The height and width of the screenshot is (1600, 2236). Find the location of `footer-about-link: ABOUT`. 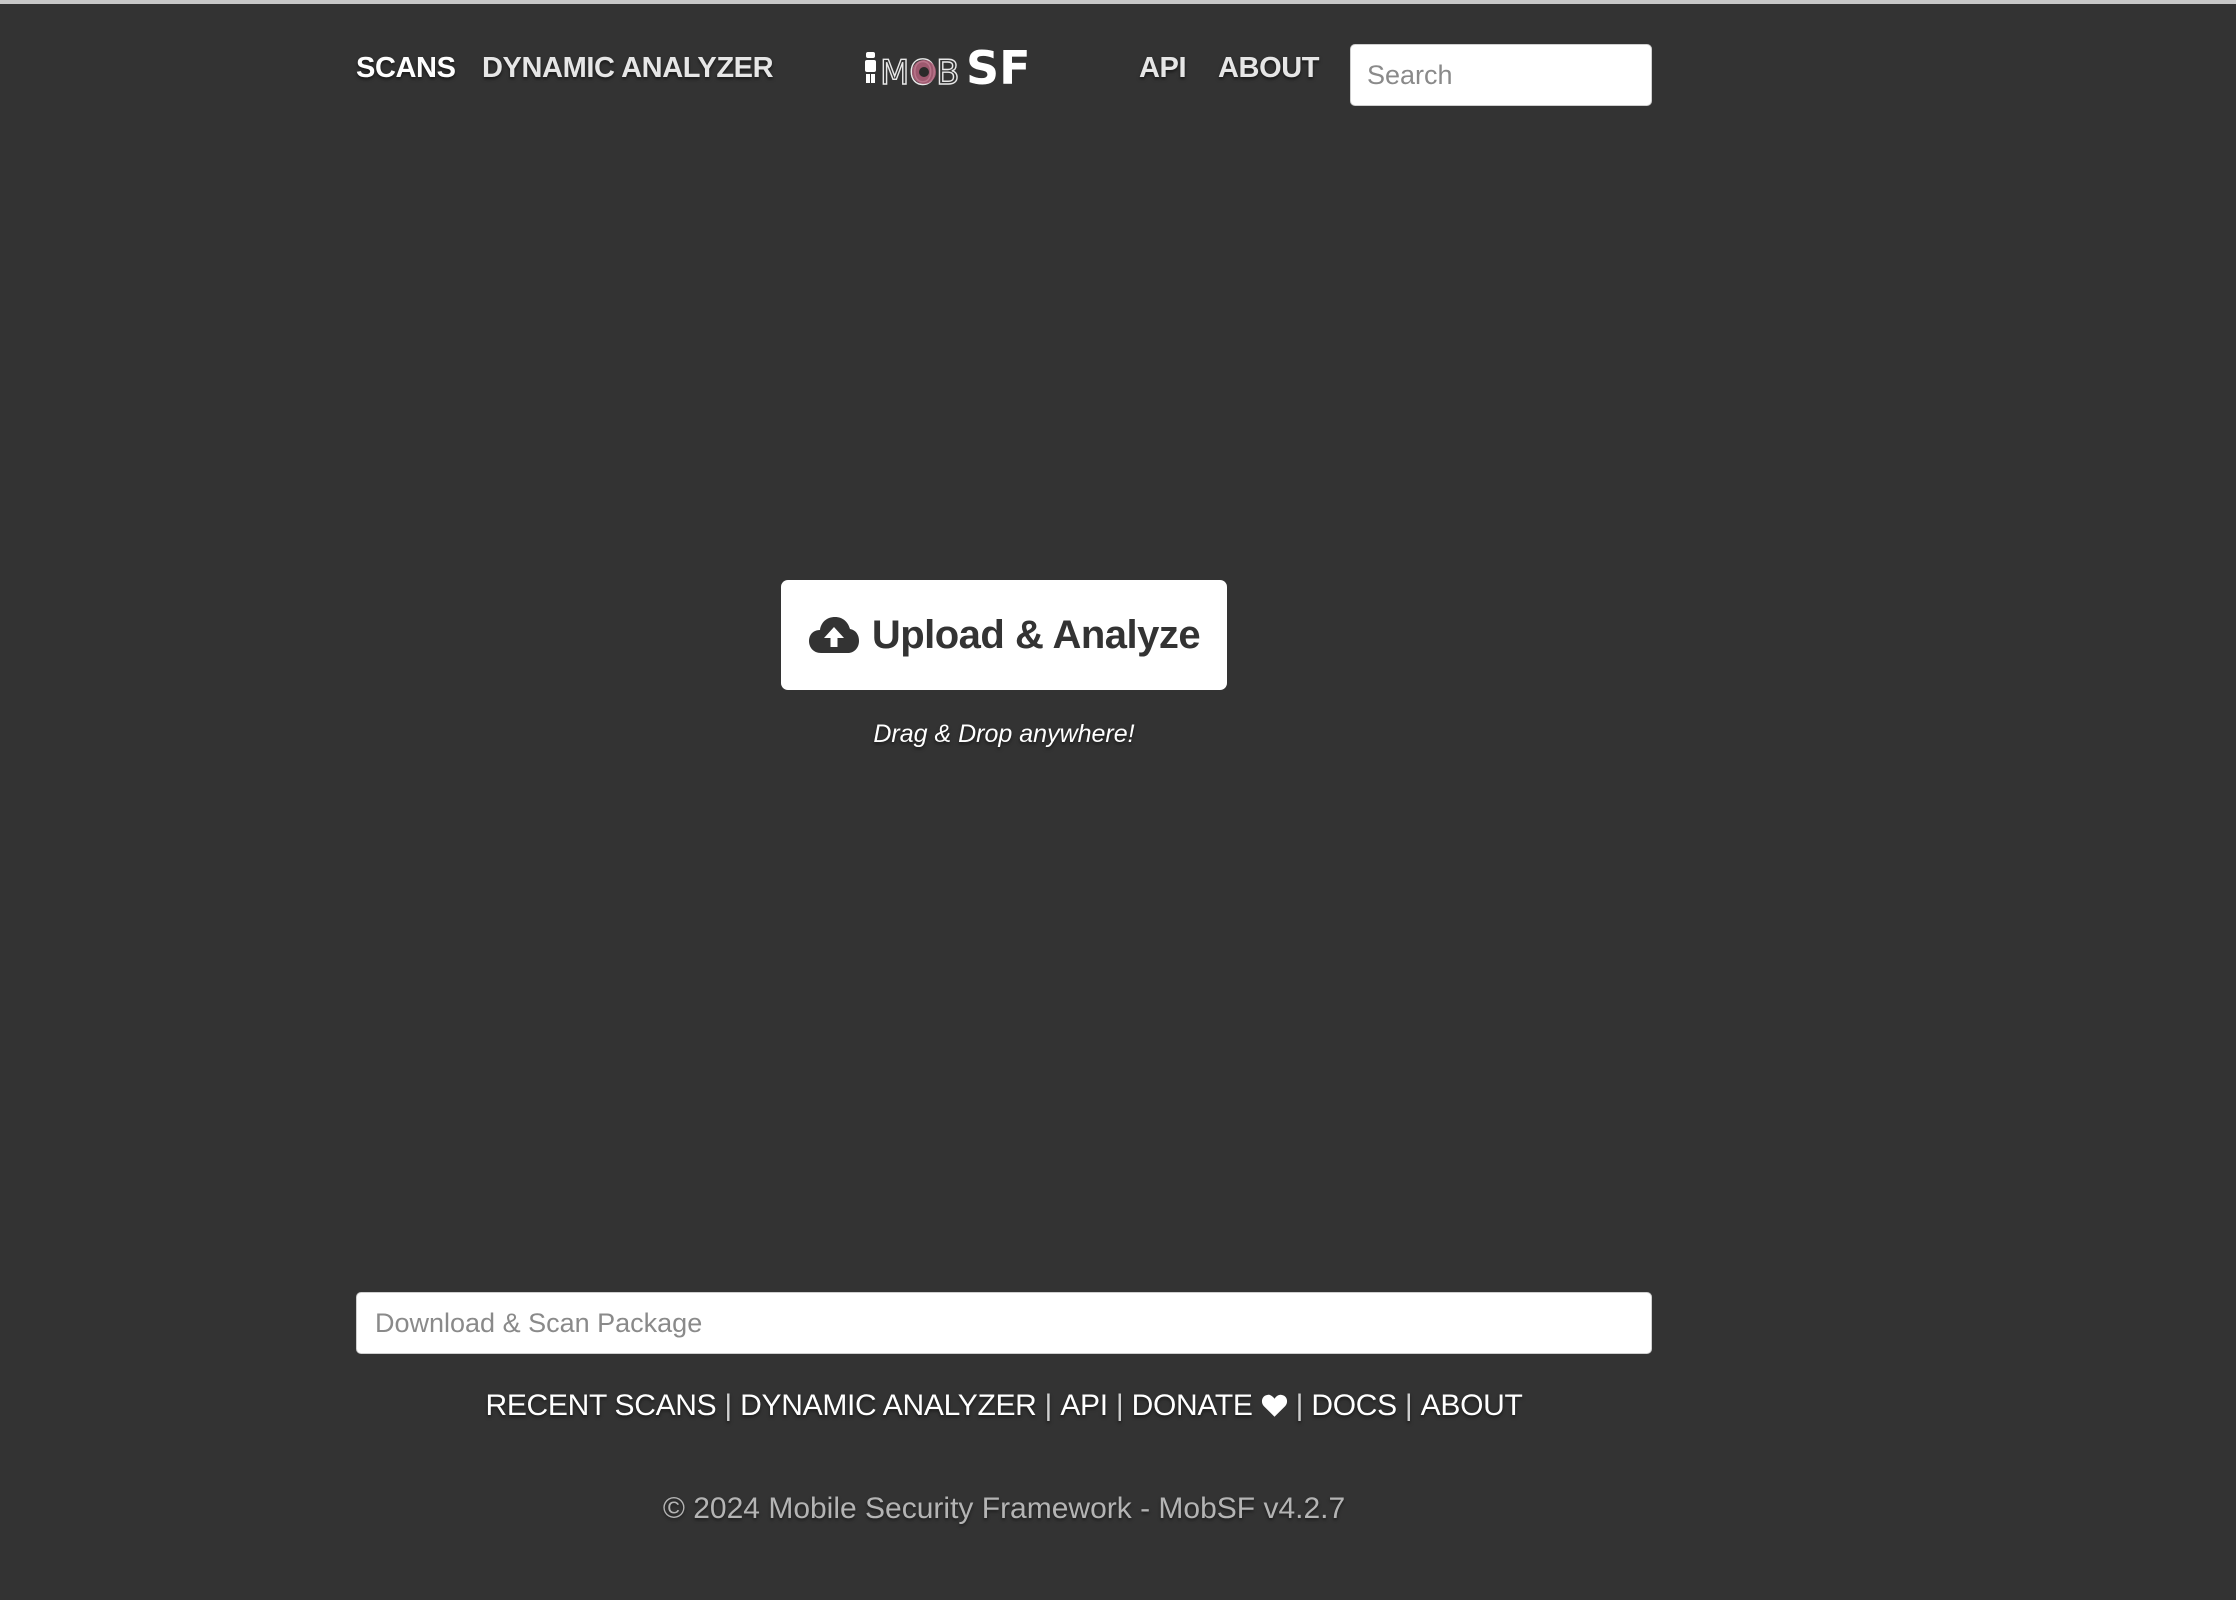

footer-about-link: ABOUT is located at coordinates (1472, 1406).